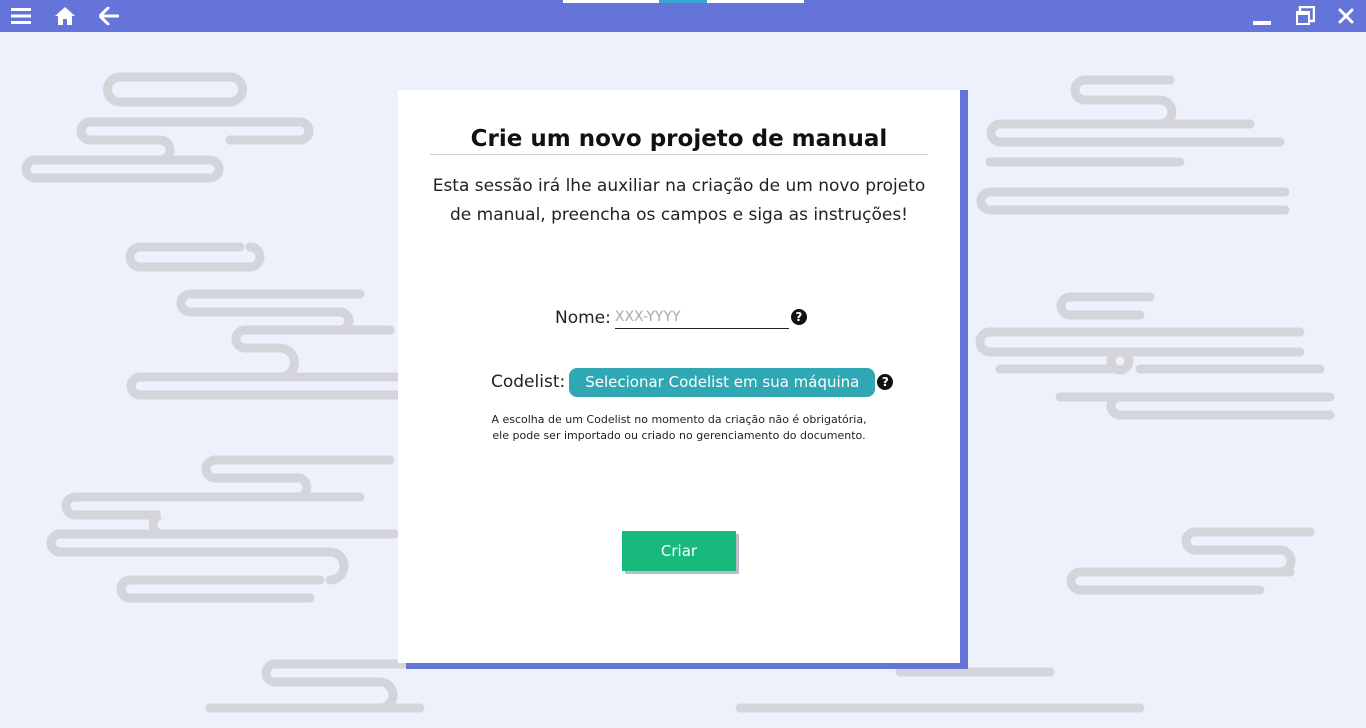  I want to click on restore-button, so click(1305, 16).